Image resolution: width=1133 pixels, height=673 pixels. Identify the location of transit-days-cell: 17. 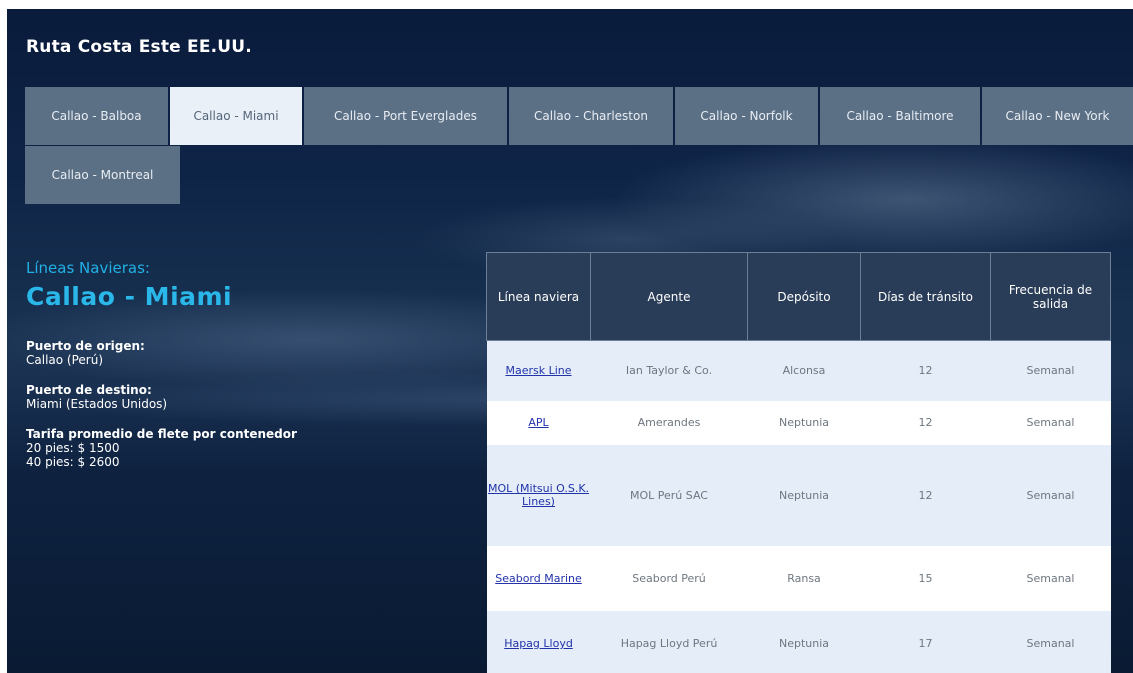
(925, 641).